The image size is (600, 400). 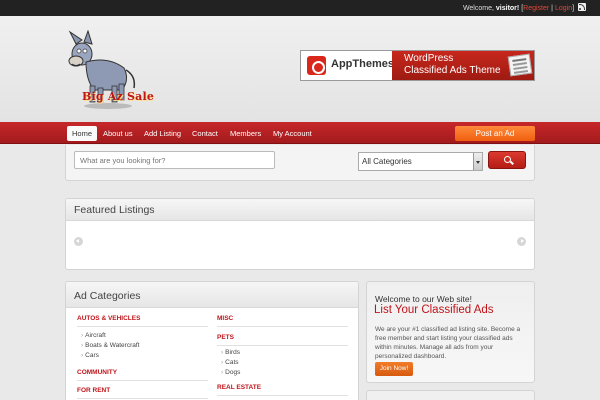 I want to click on chevron-right-icon, so click(x=521, y=241).